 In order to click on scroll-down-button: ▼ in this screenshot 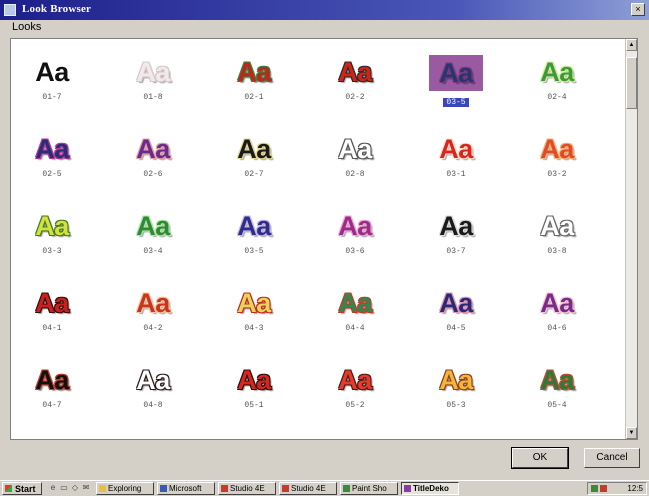, I will do `click(631, 433)`.